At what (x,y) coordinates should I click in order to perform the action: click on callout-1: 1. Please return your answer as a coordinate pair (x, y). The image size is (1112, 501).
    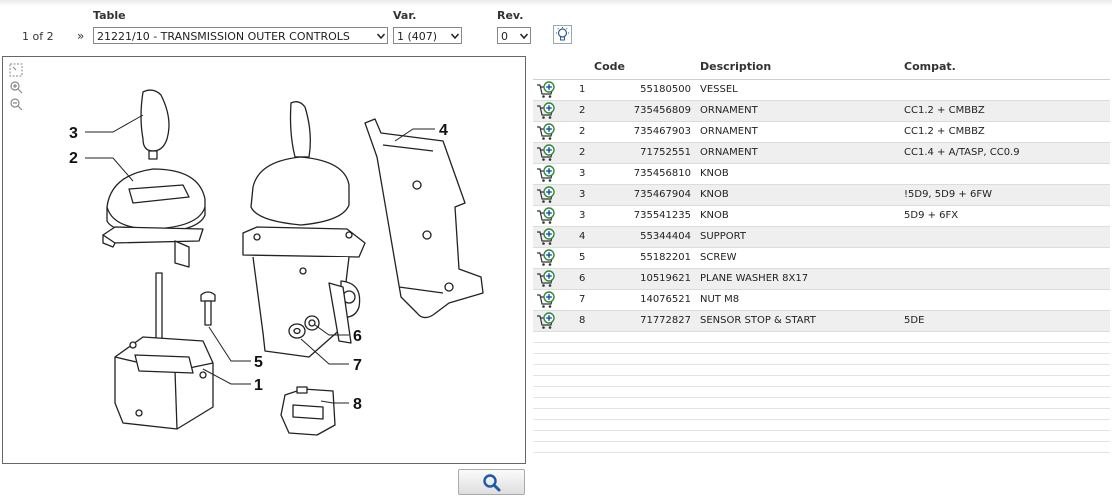
    Looking at the image, I should click on (258, 385).